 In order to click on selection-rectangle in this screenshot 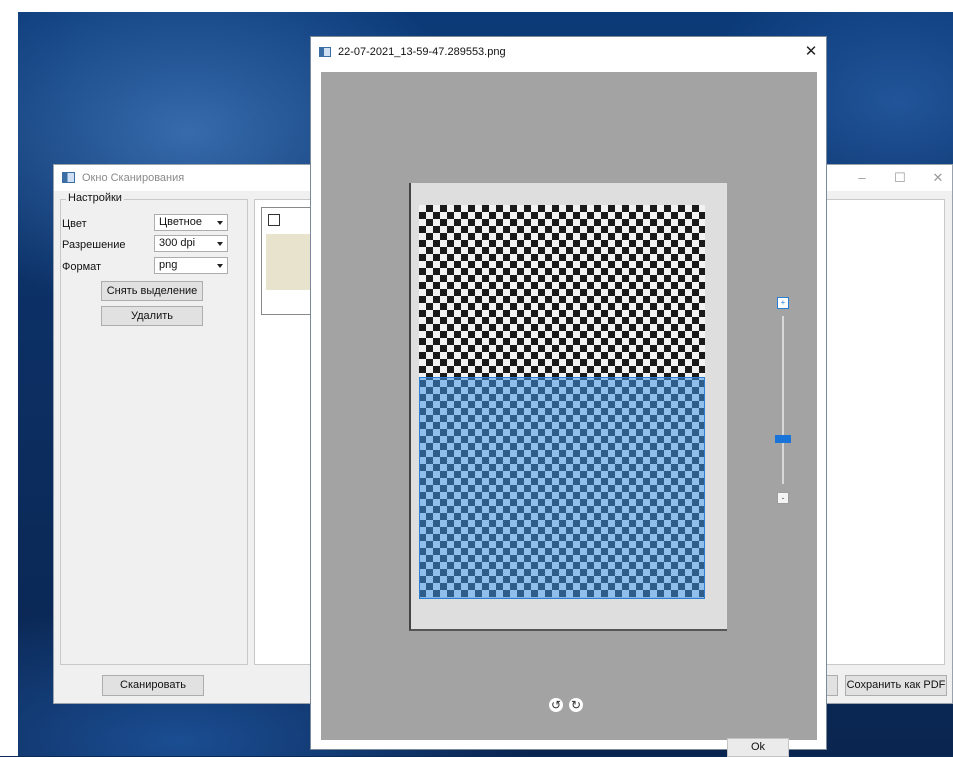, I will do `click(562, 488)`.